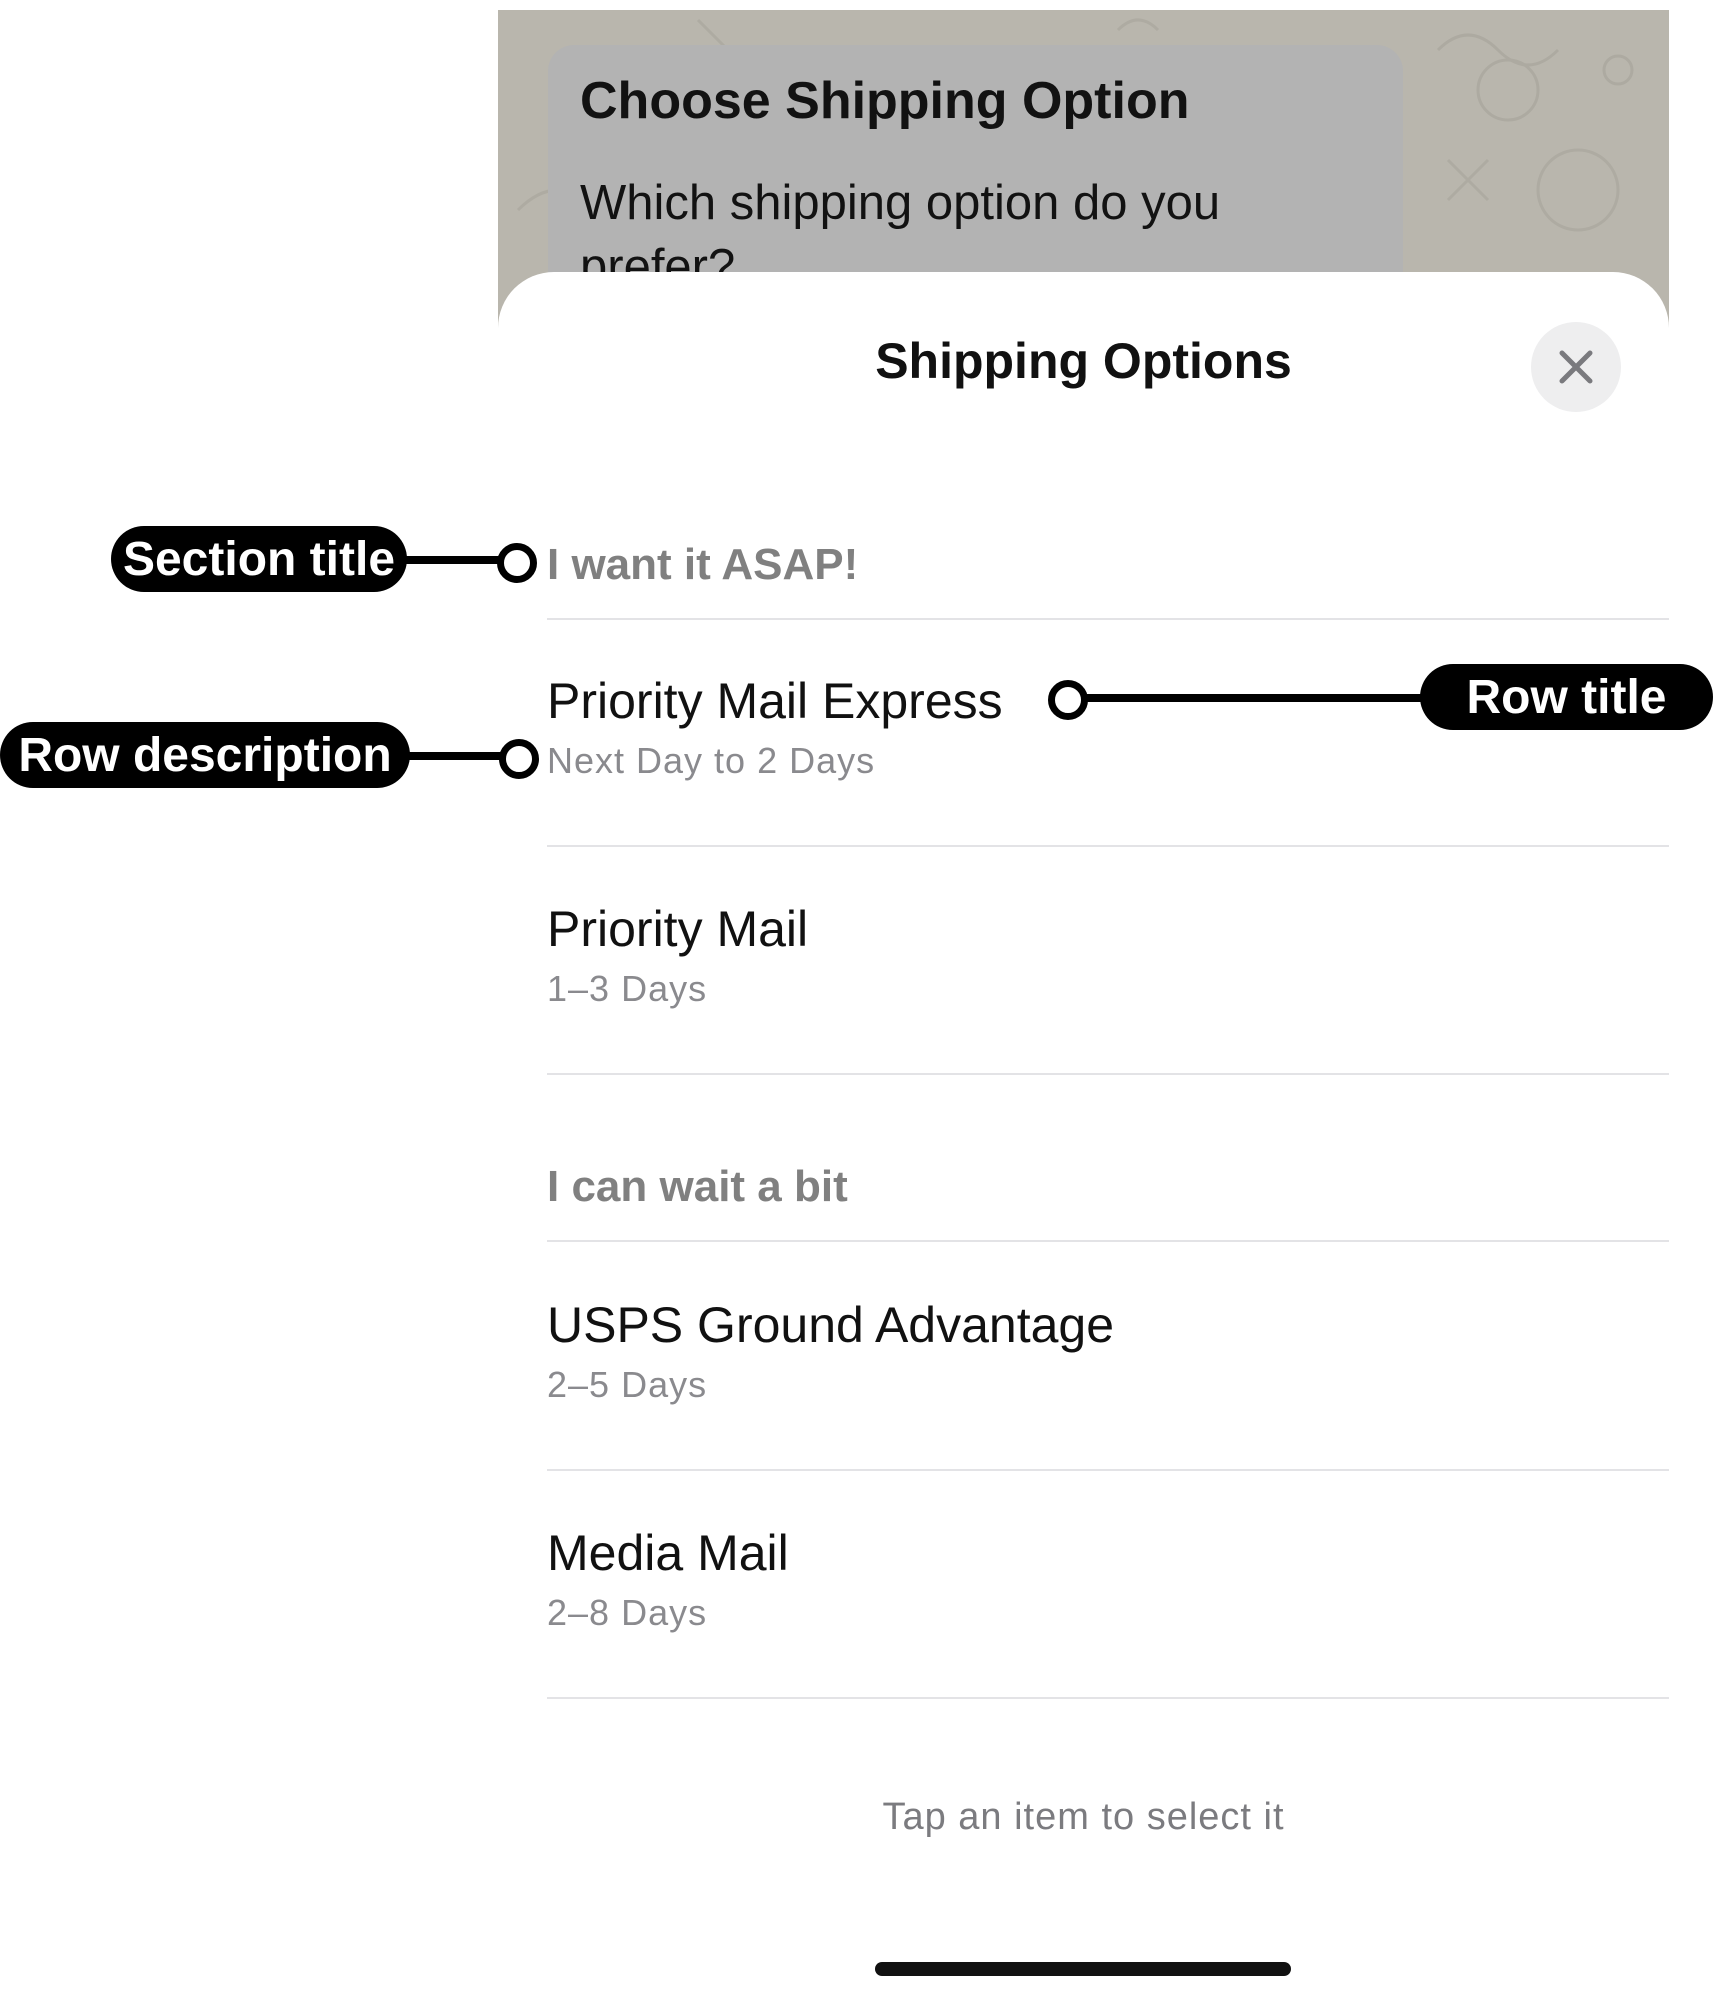 The height and width of the screenshot is (2004, 1715). I want to click on row-description: 1–3 Days, so click(627, 988).